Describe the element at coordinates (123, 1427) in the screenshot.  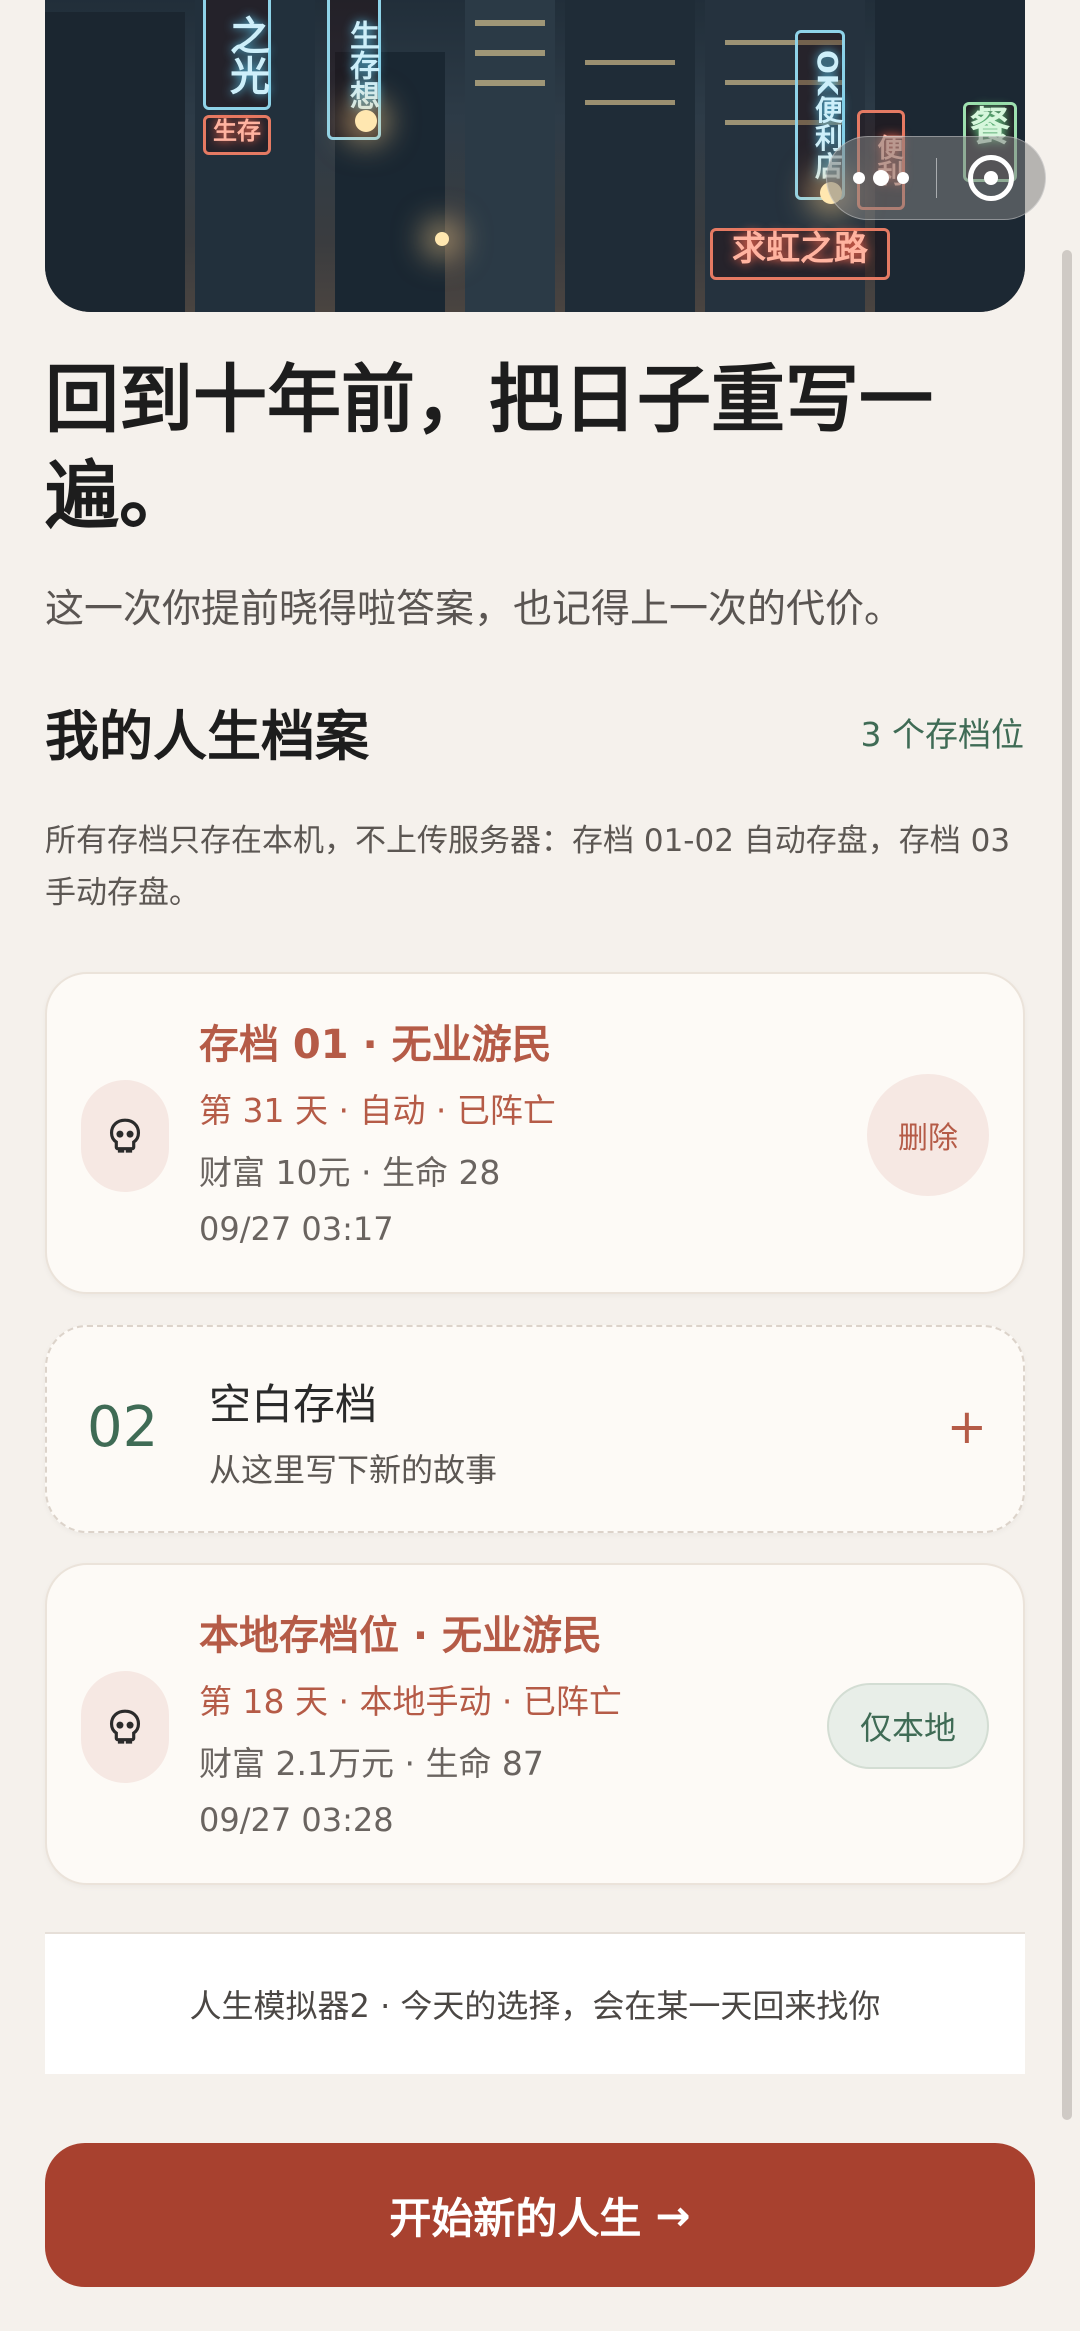
I see `slot-number: 02` at that location.